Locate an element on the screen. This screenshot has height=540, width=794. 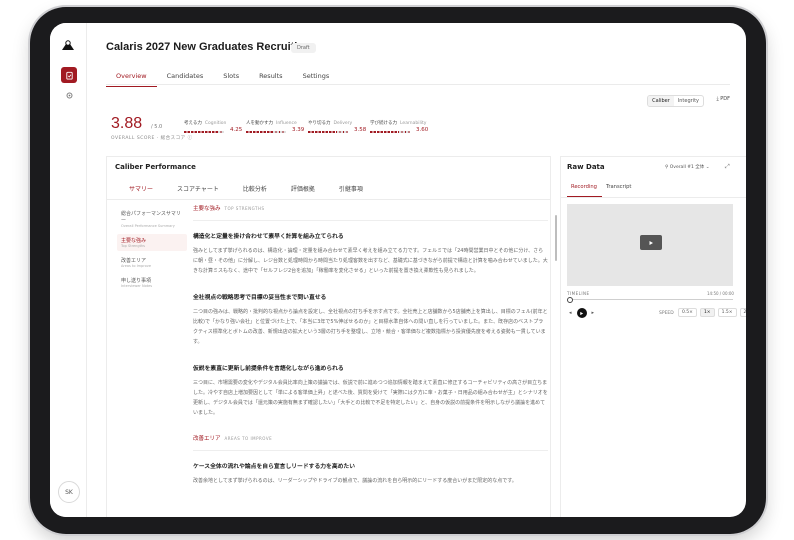
metric-cognition: 考える力 Cognition 4.25 is located at coordinates (213, 127).